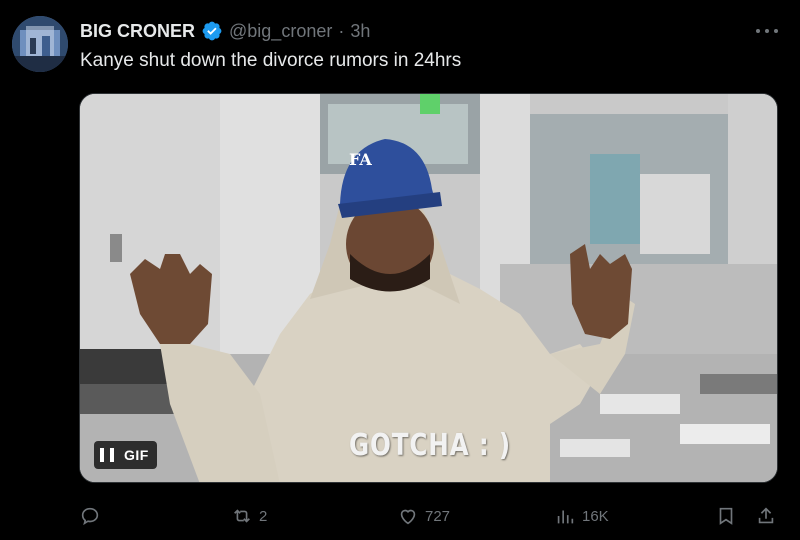 This screenshot has width=800, height=540. What do you see at coordinates (360, 31) in the screenshot?
I see `timestamp: 3h` at bounding box center [360, 31].